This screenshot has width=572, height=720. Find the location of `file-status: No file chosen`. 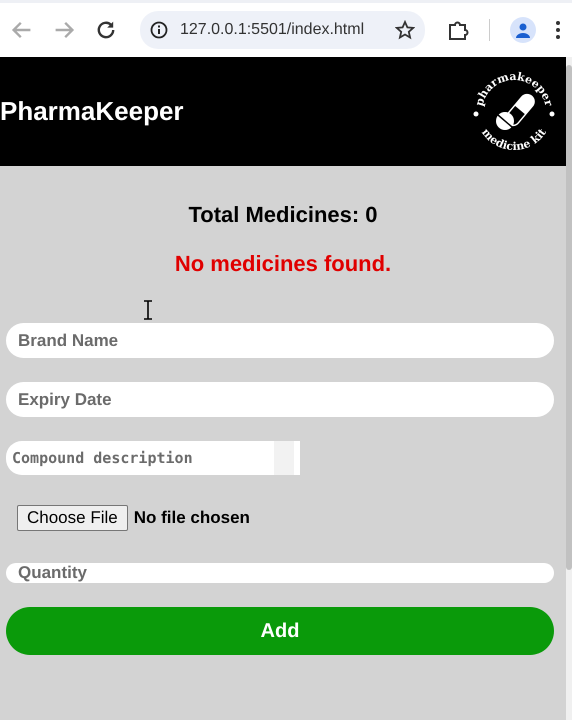

file-status: No file chosen is located at coordinates (192, 518).